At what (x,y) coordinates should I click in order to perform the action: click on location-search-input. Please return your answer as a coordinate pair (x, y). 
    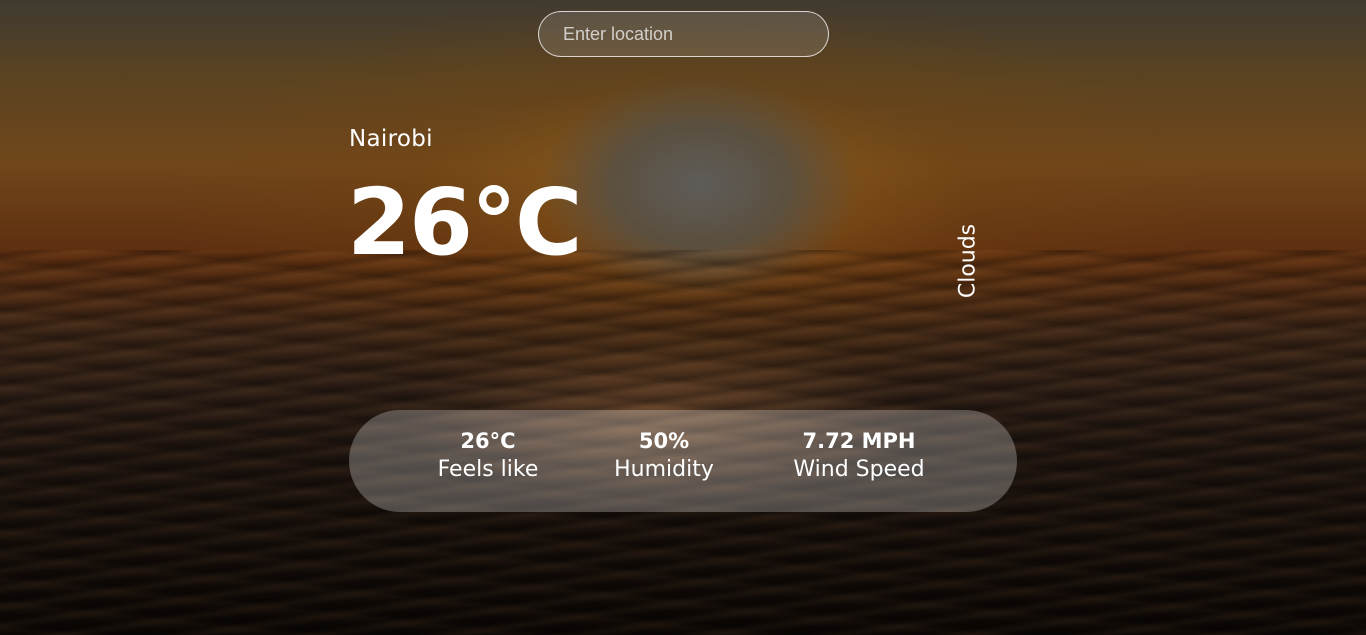
    Looking at the image, I should click on (683, 34).